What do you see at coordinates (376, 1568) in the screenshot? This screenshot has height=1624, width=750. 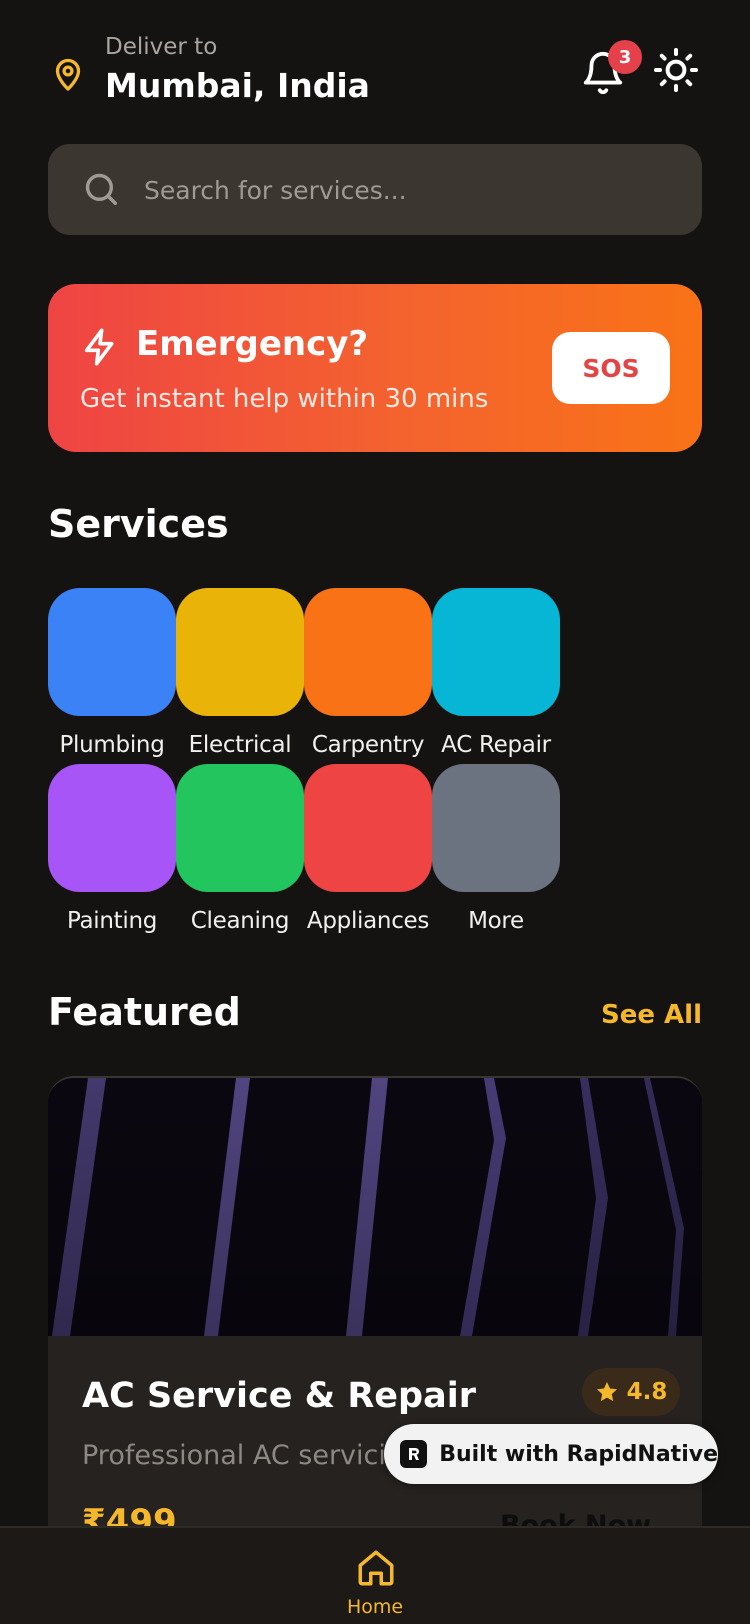 I see `home-icon` at bounding box center [376, 1568].